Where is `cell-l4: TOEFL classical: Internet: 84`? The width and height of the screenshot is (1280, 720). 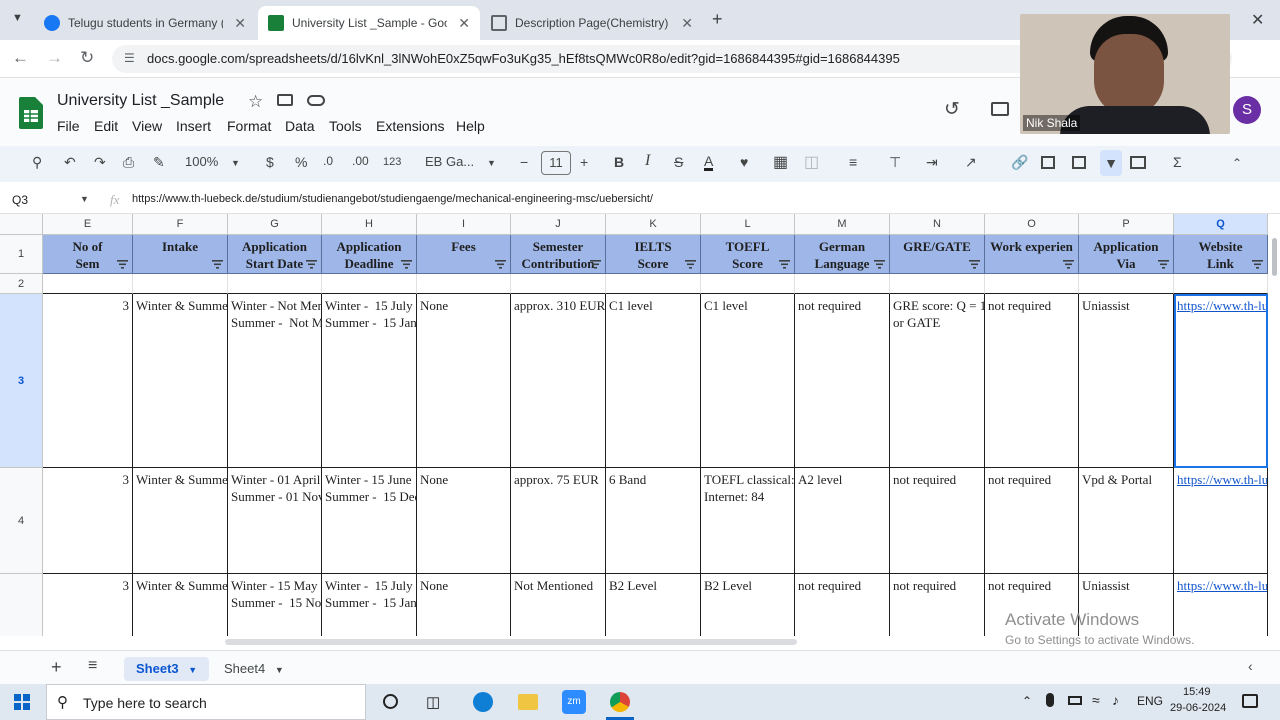 cell-l4: TOEFL classical: Internet: 84 is located at coordinates (748, 521).